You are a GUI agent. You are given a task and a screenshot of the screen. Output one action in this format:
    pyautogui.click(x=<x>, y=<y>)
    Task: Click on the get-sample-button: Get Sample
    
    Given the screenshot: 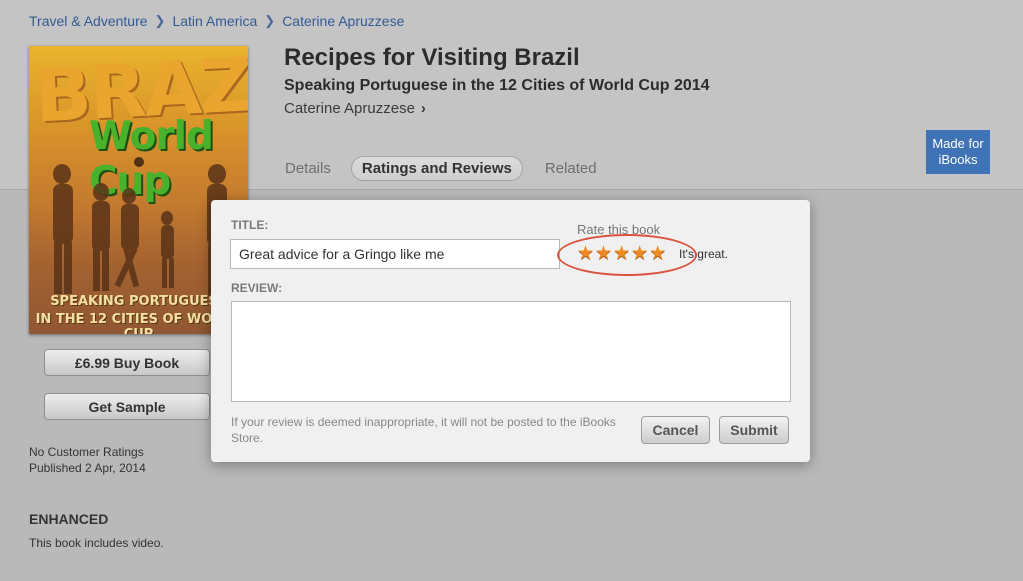 What is the action you would take?
    pyautogui.click(x=127, y=406)
    